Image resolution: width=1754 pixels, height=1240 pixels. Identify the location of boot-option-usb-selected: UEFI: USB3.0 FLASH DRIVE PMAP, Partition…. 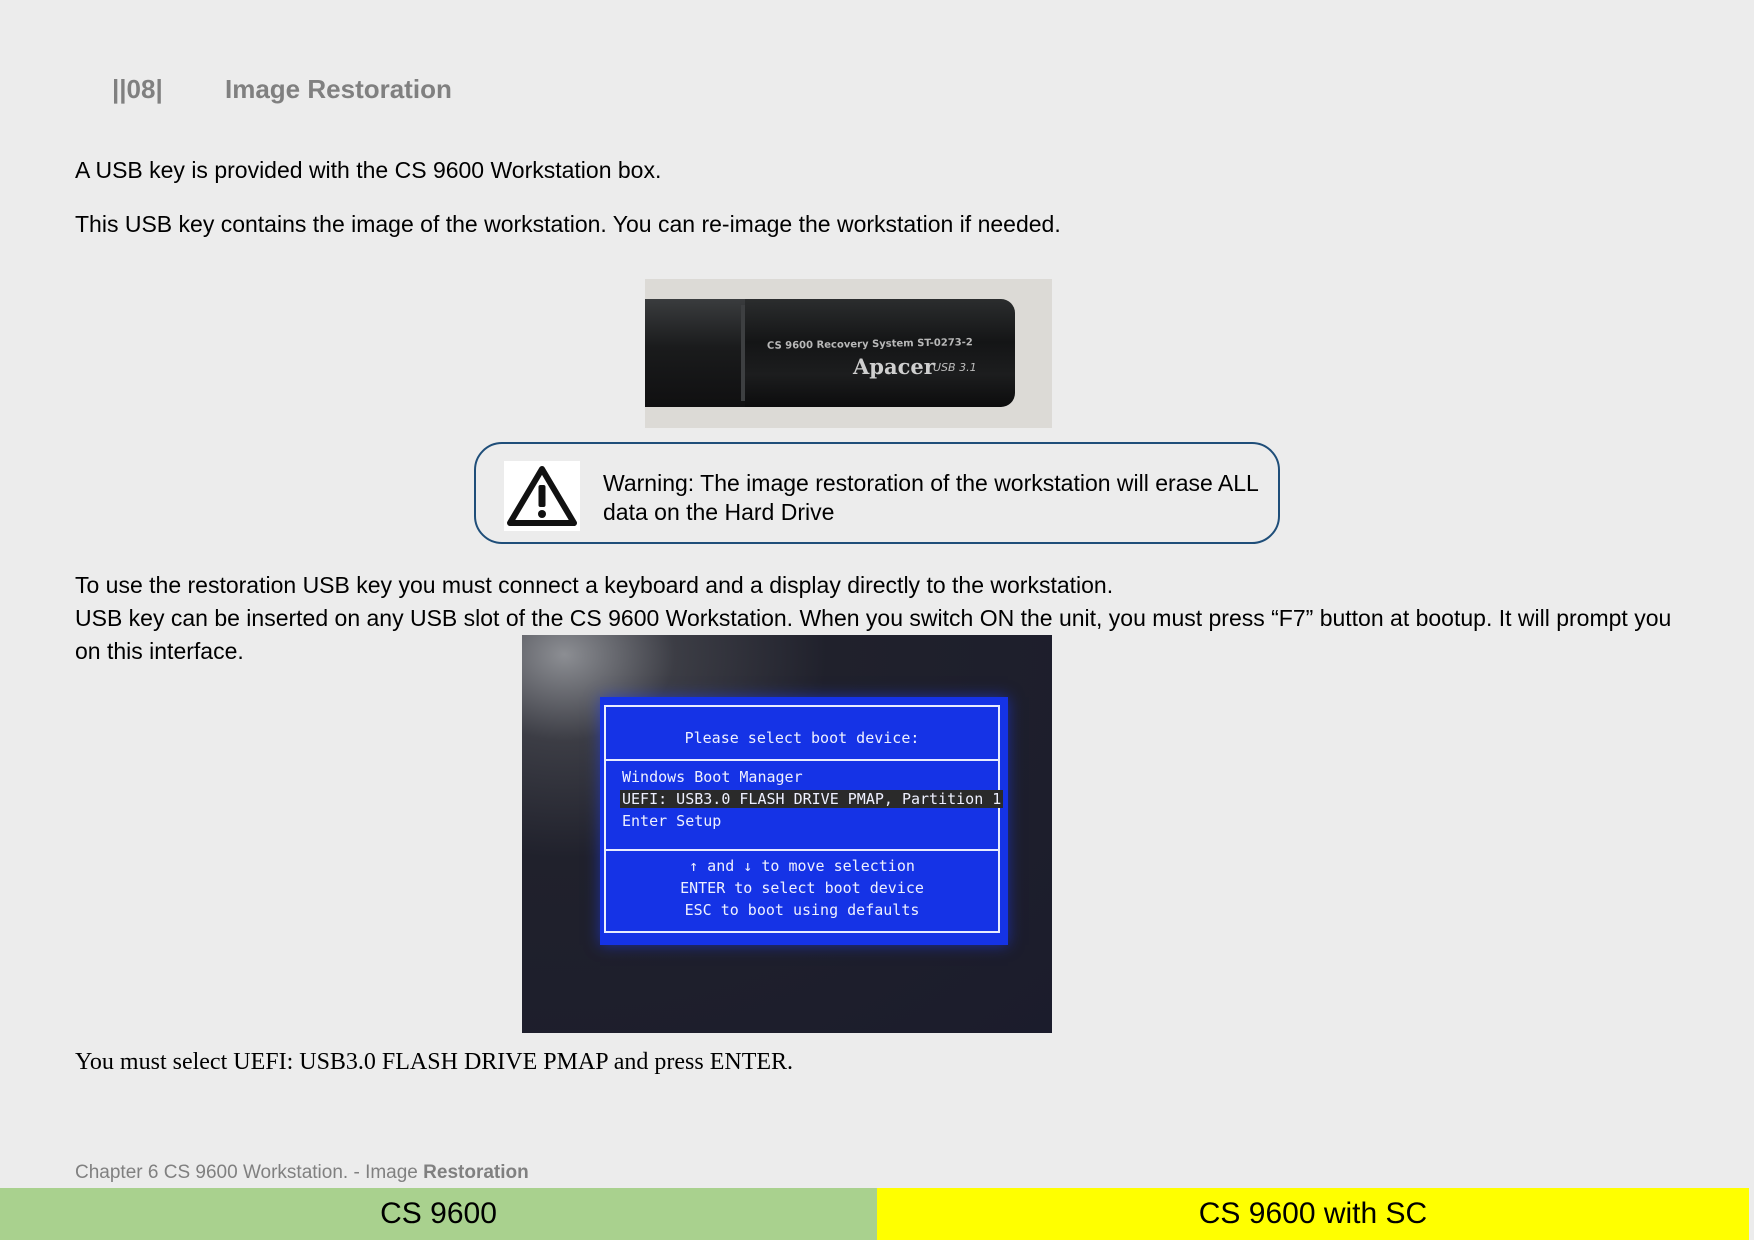
(812, 799).